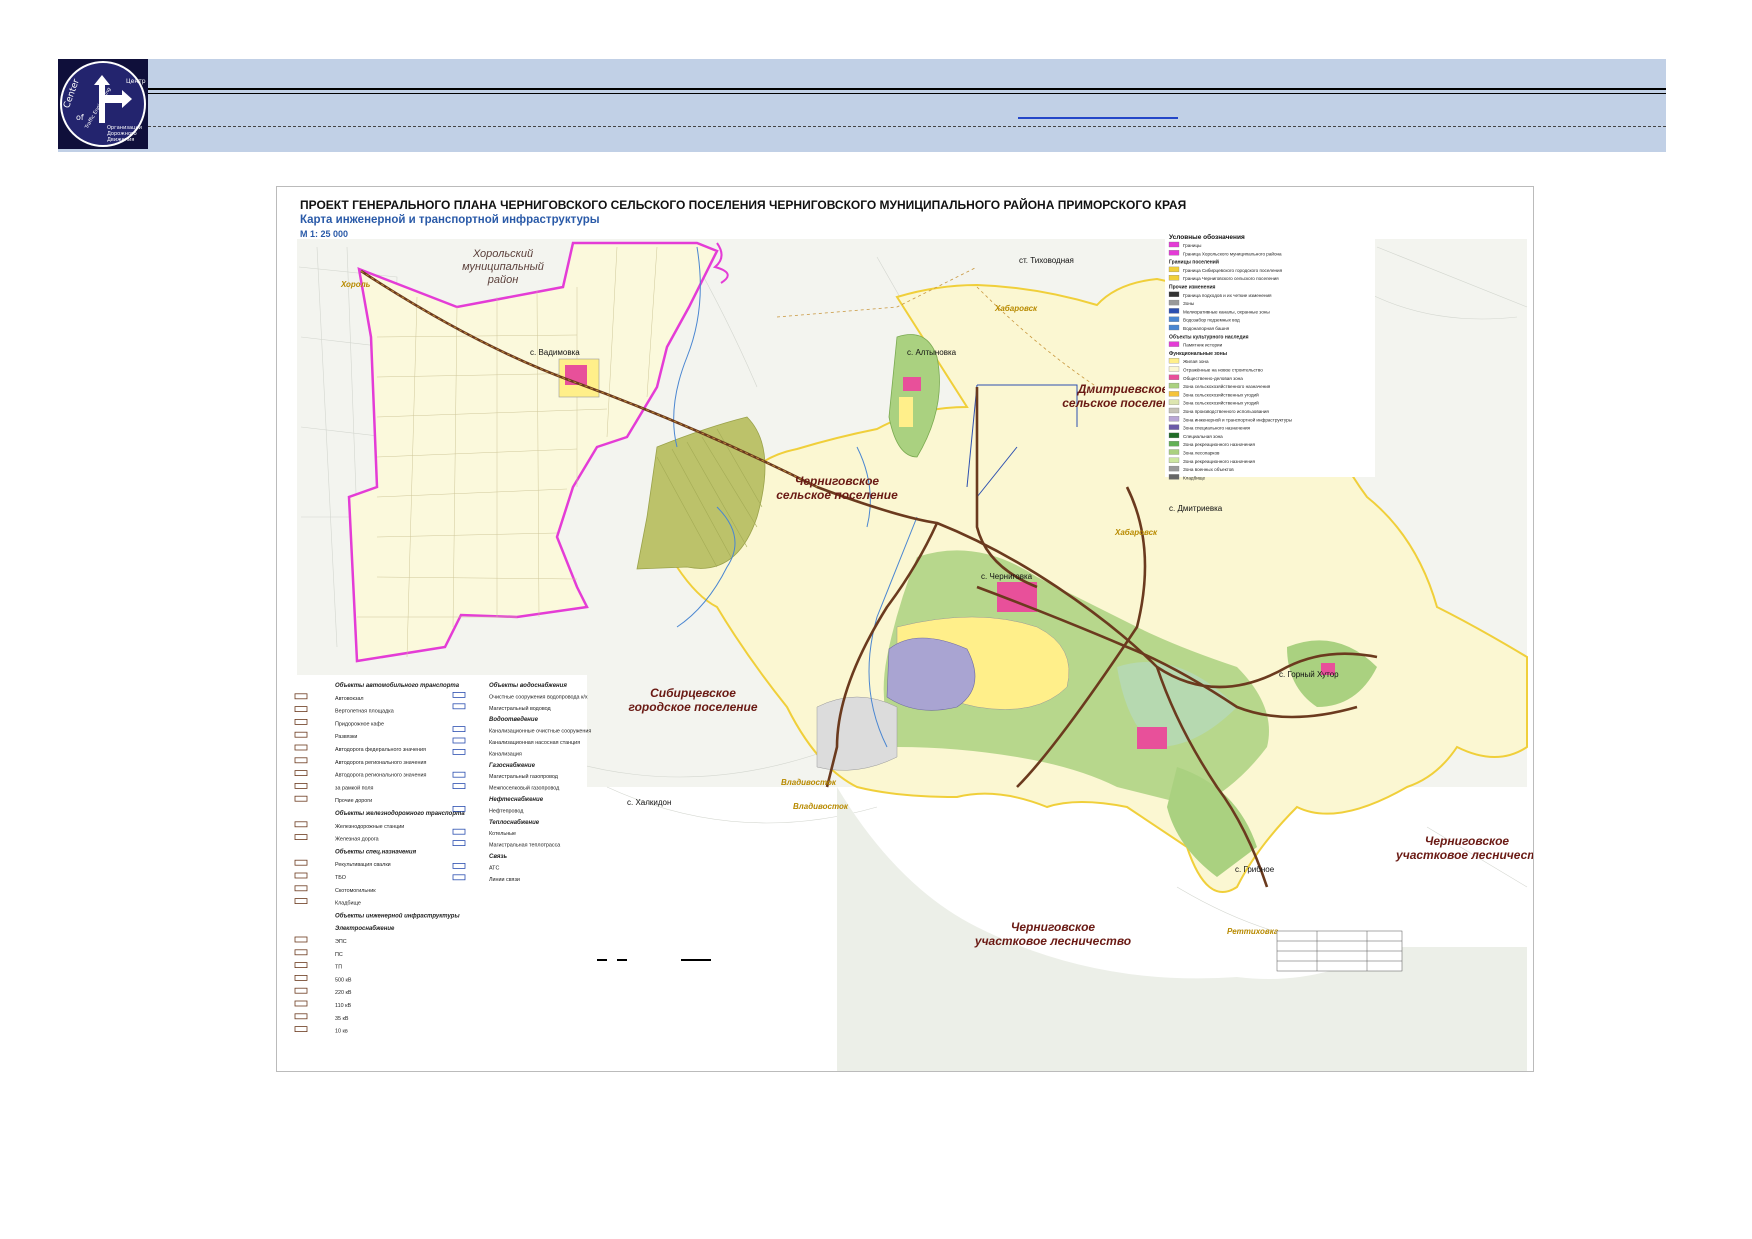  I want to click on legend-left-item: Рекультивация свалки, so click(363, 865).